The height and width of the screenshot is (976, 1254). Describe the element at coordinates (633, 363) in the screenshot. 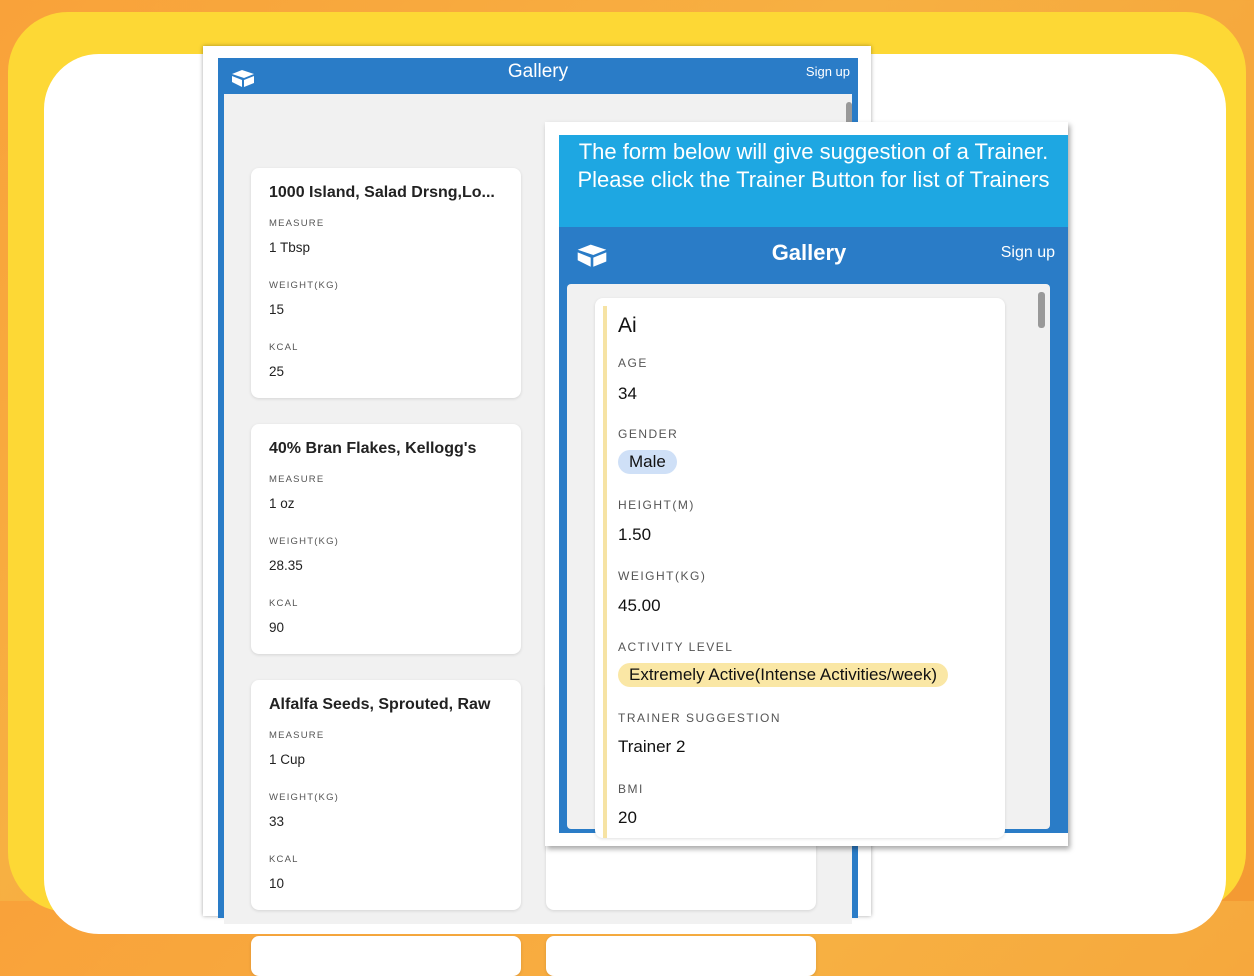

I see `age-label: AGE` at that location.